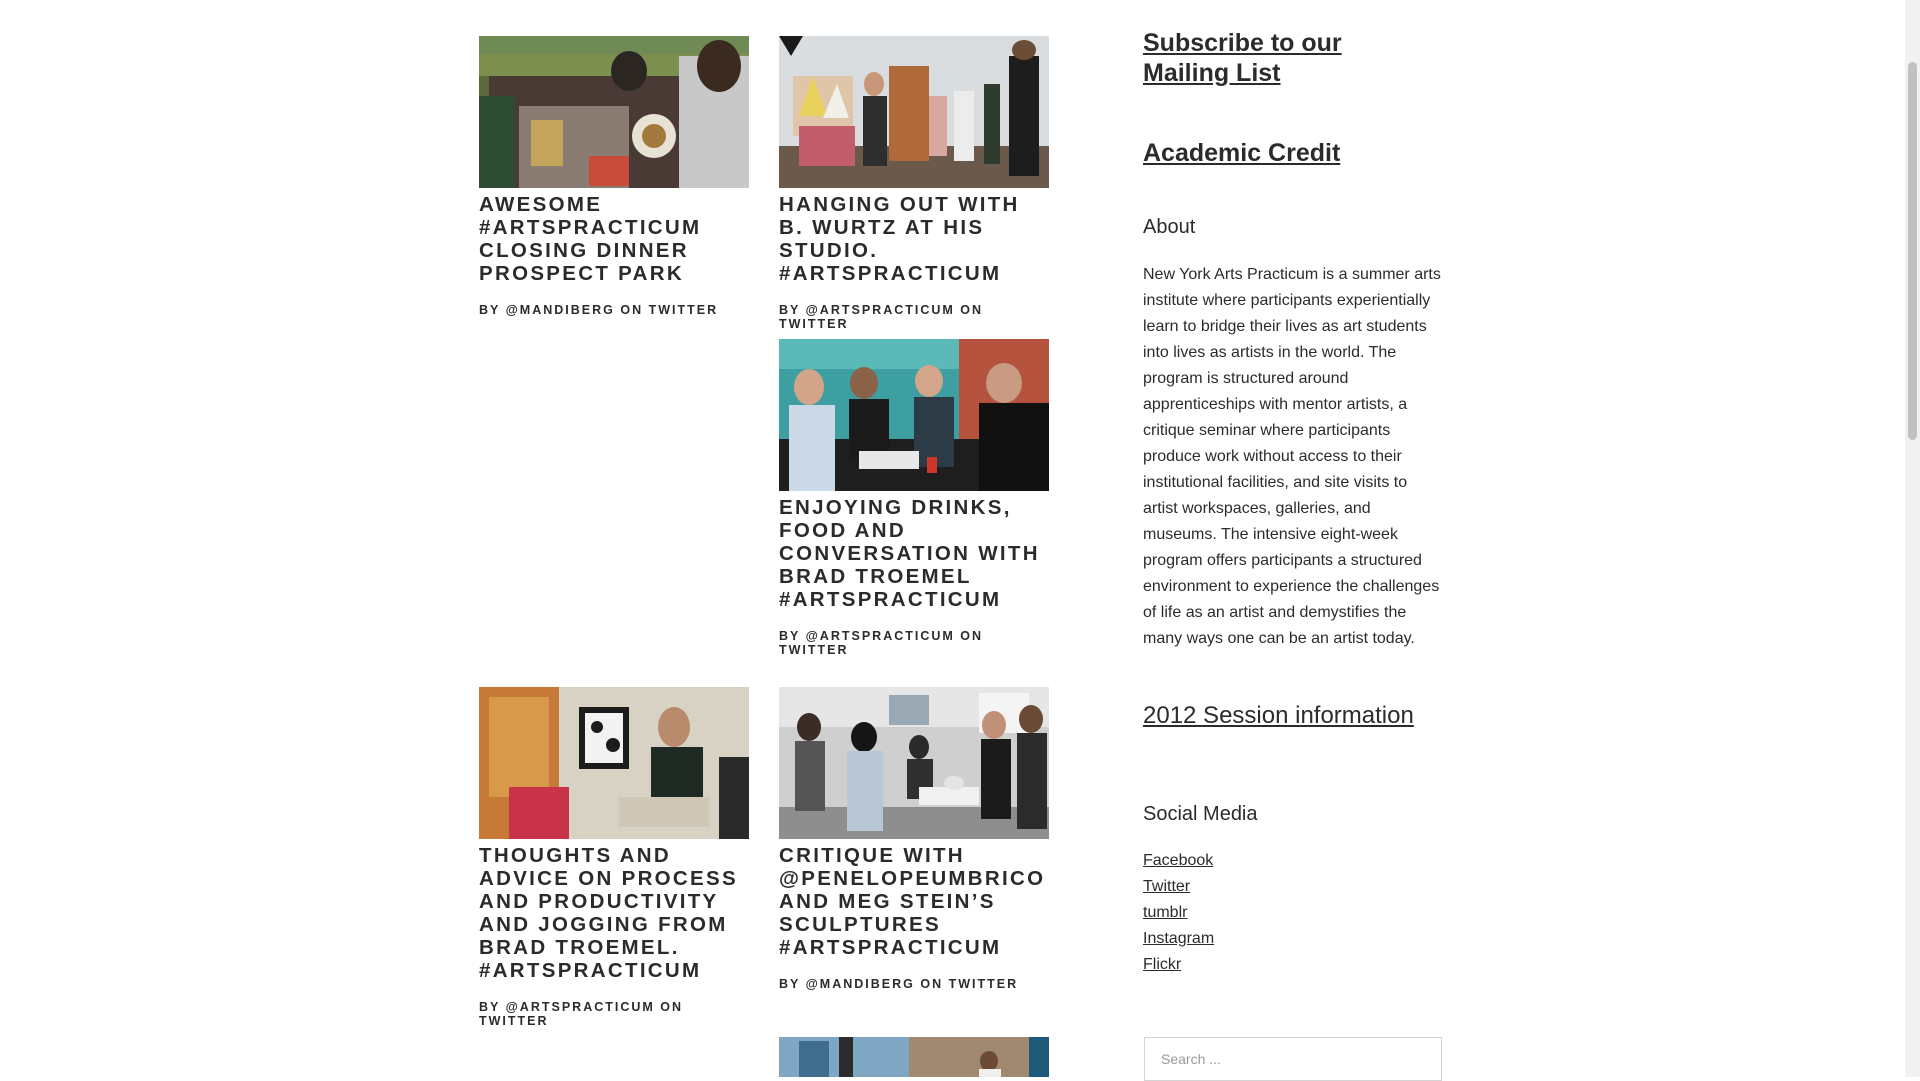 This screenshot has height=1081, width=1920. I want to click on academic-credit-link: Academic Credit, so click(1294, 153).